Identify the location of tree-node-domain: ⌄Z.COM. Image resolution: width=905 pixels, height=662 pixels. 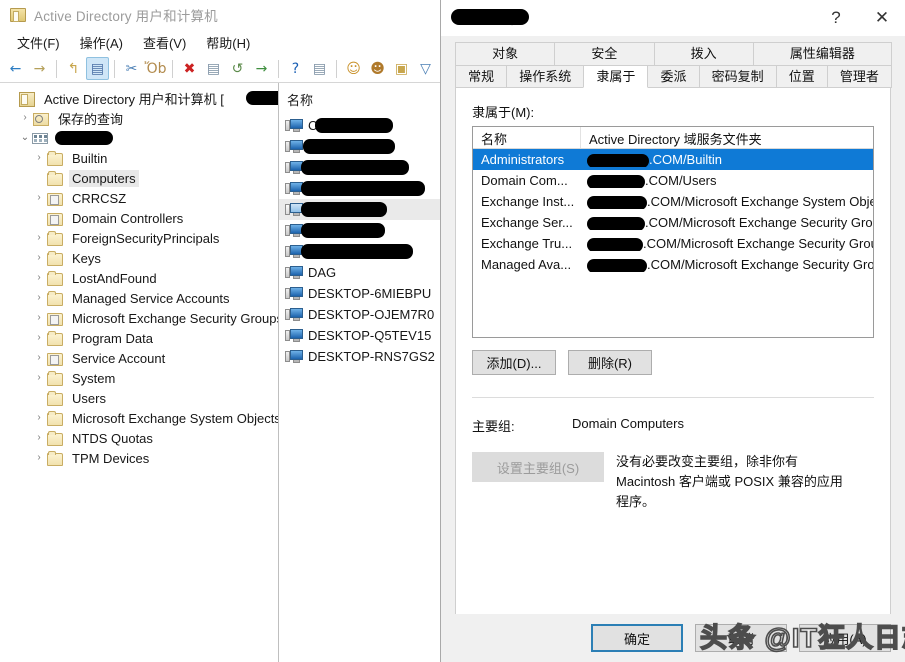
(139, 138).